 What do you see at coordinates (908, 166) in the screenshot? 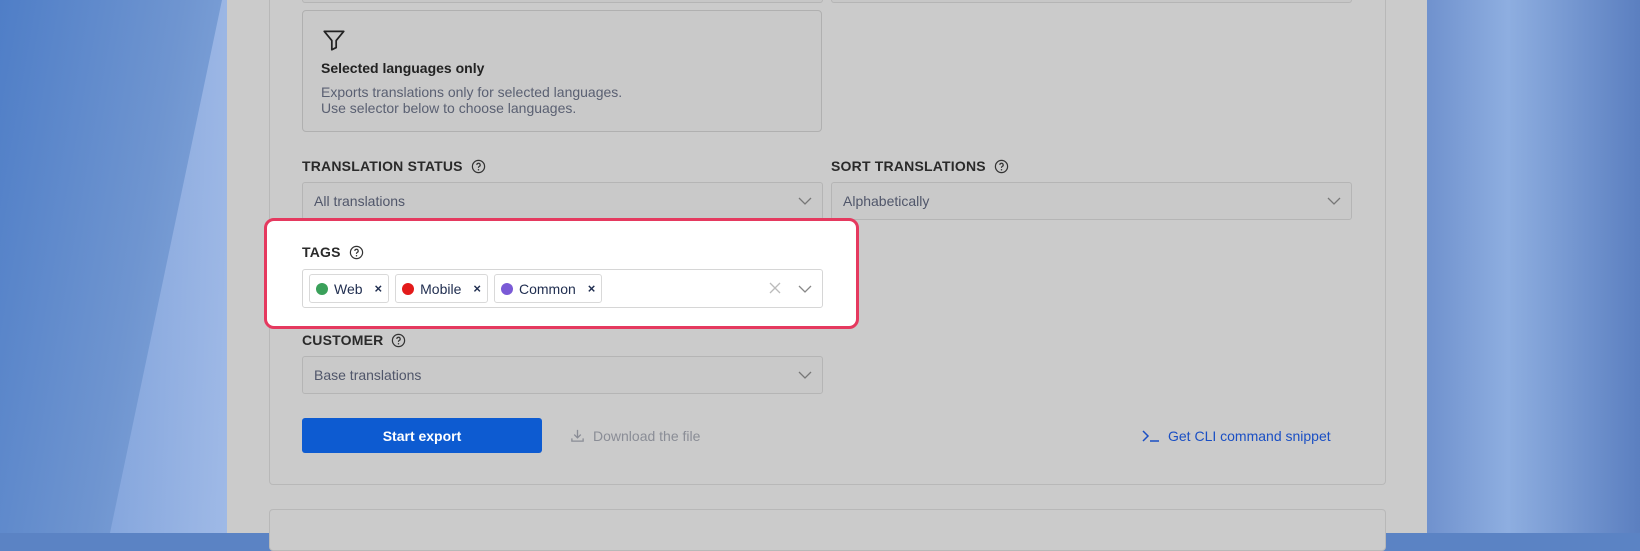
I see `sort-translations-label-text: SORT TRANSLATIONS` at bounding box center [908, 166].